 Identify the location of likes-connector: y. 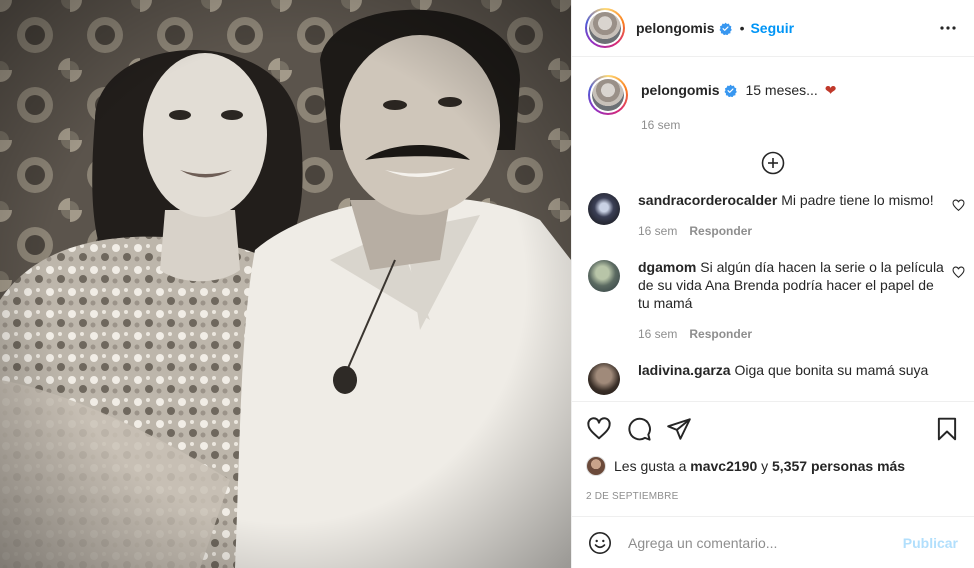
(765, 466).